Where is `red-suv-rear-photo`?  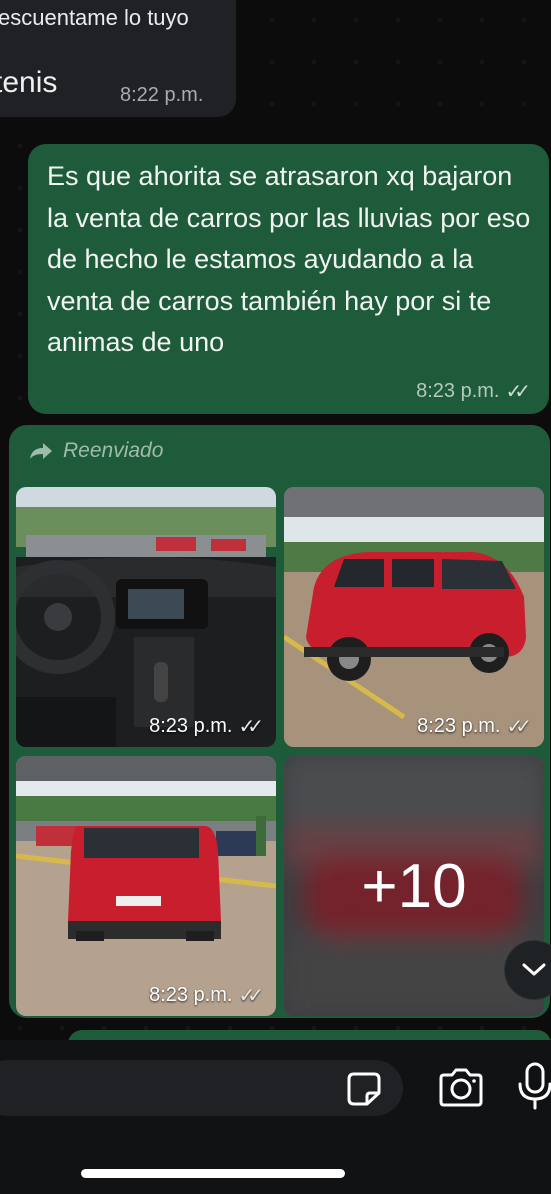 red-suv-rear-photo is located at coordinates (146, 886).